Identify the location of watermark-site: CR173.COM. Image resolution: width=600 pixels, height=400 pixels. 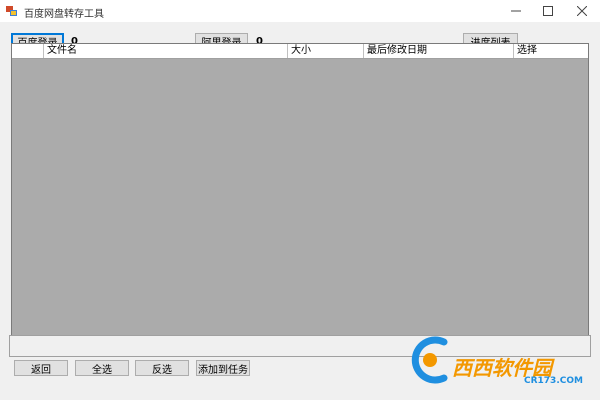
(553, 381).